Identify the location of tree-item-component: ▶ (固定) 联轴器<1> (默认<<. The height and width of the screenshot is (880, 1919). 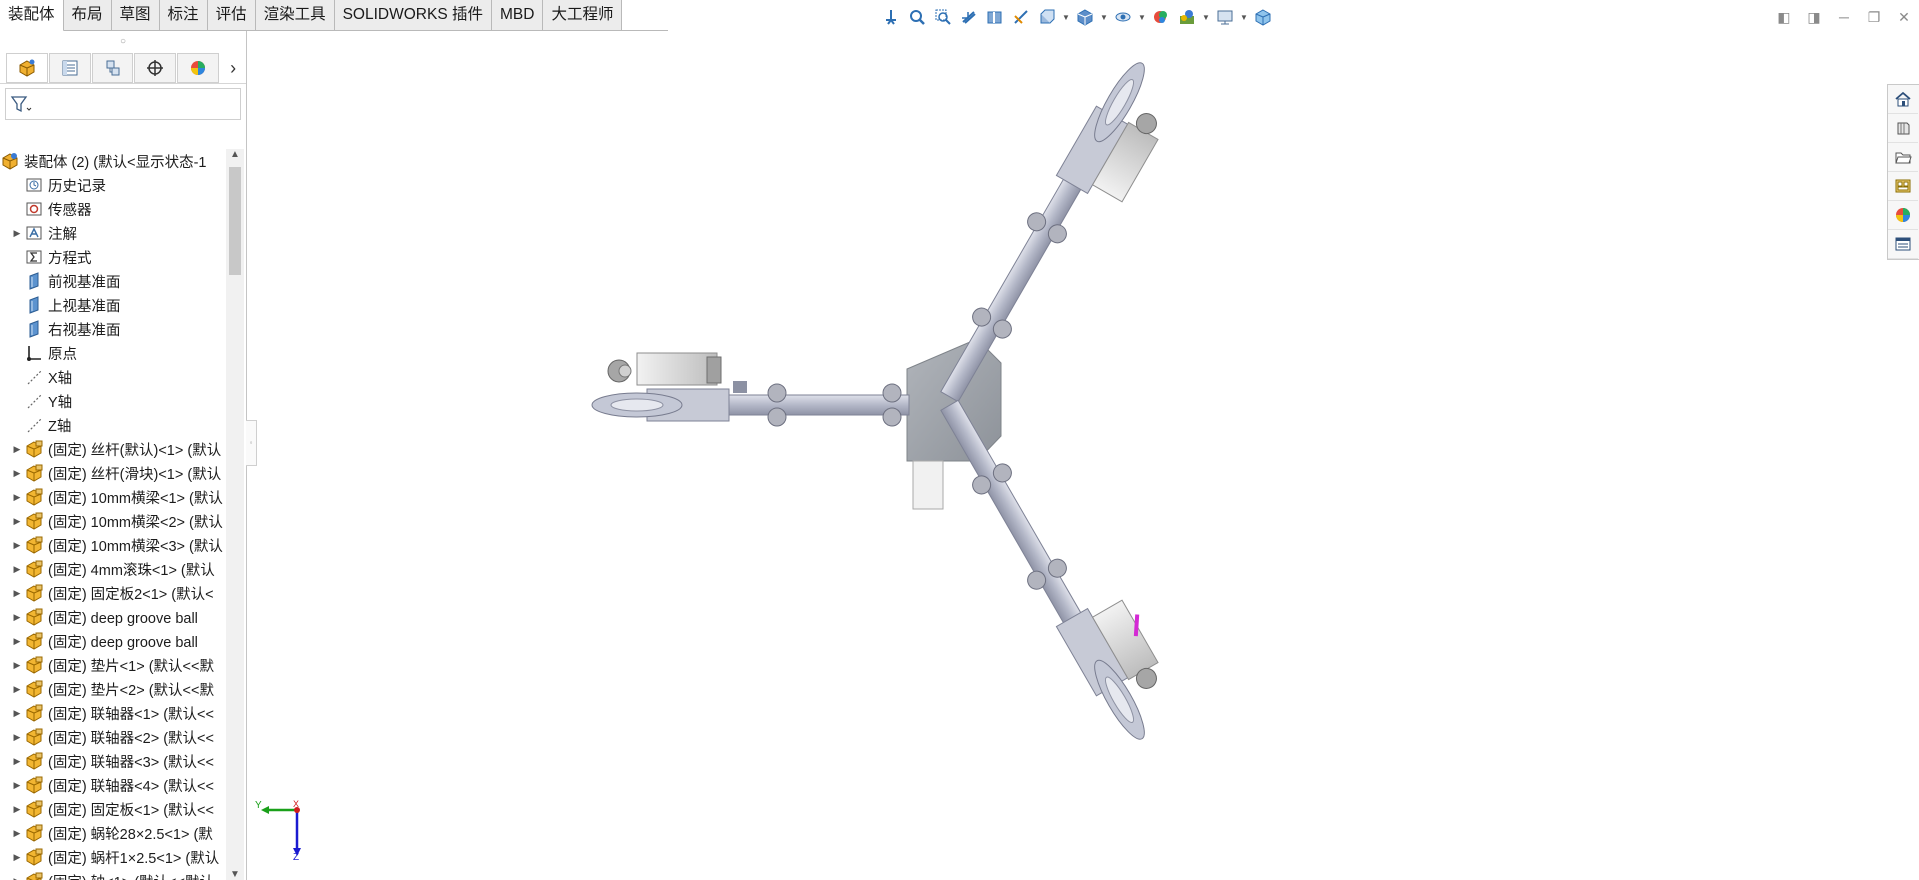
(113, 713).